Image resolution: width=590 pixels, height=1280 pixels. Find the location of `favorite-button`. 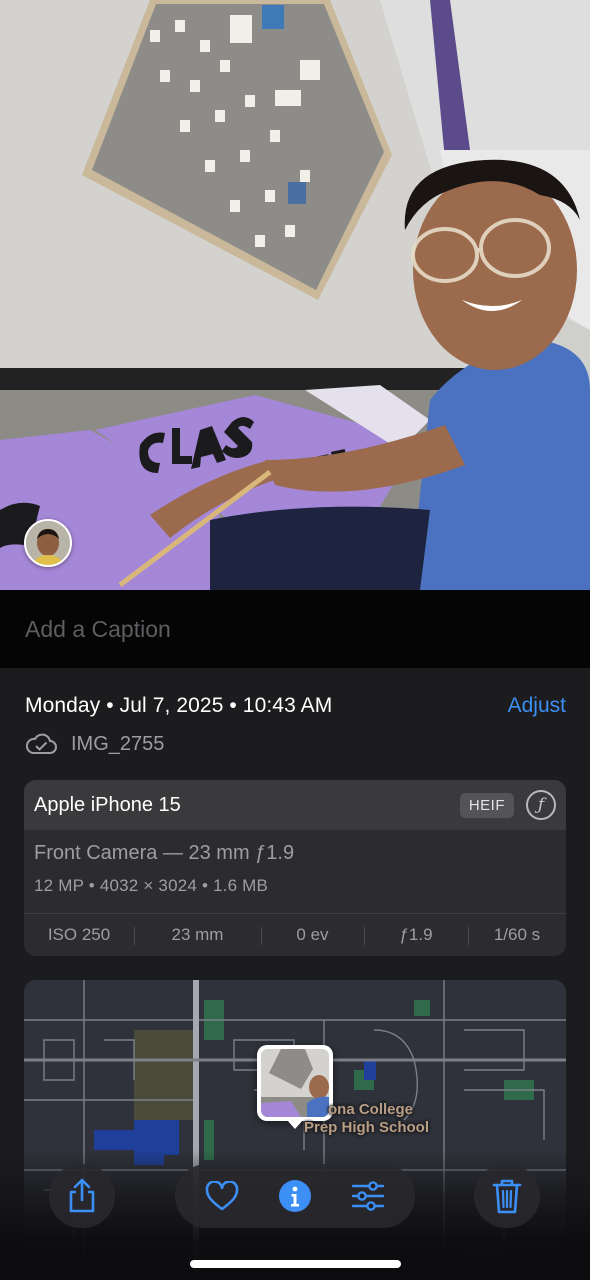

favorite-button is located at coordinates (222, 1196).